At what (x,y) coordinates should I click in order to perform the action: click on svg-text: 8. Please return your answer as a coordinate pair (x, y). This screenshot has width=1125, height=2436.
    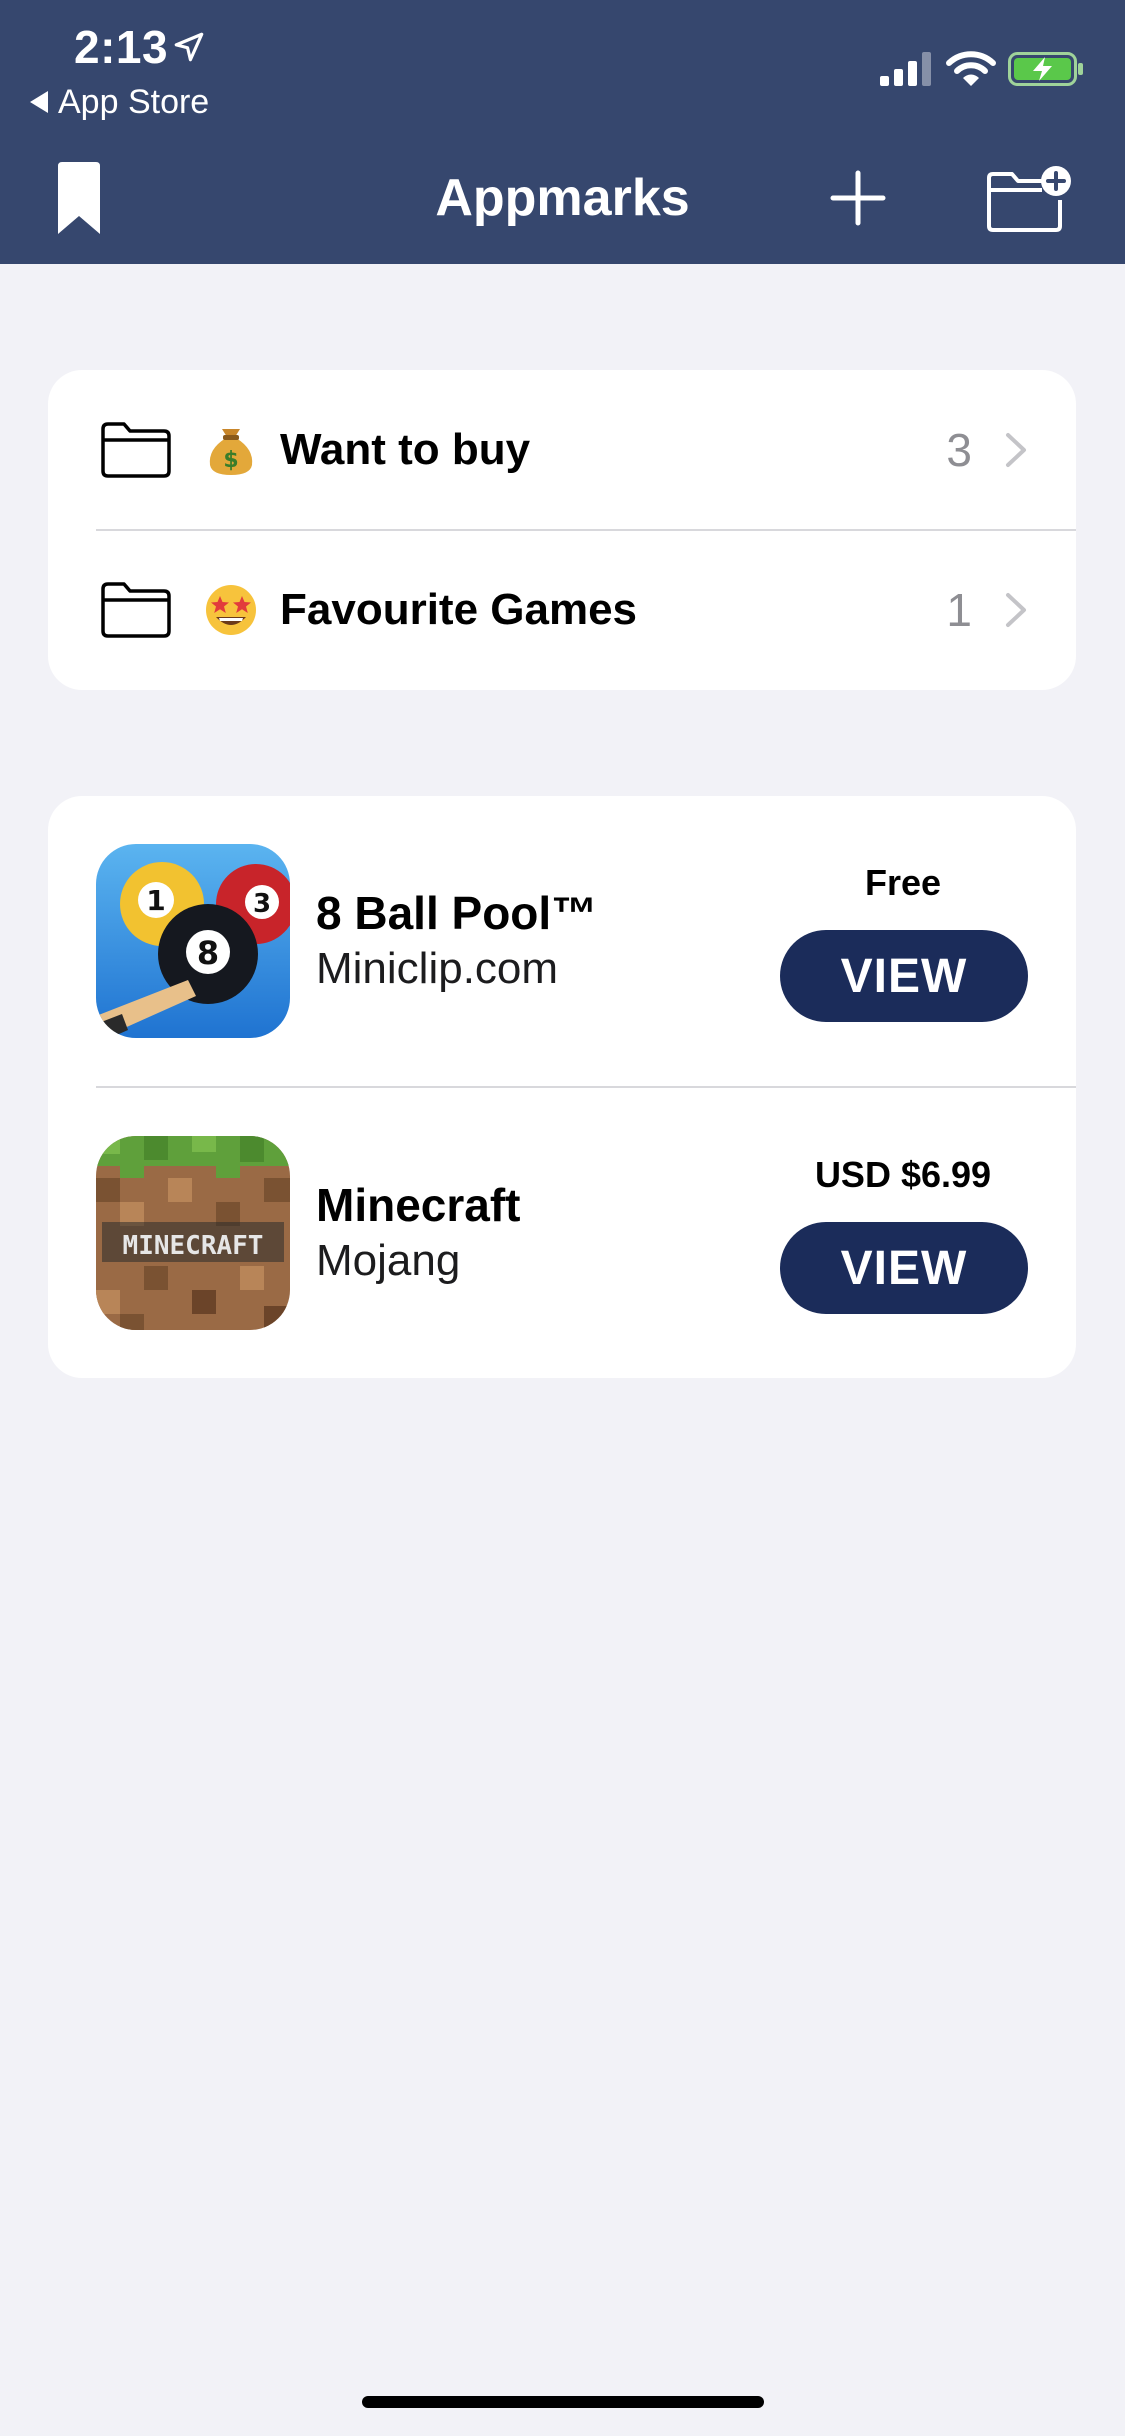
    Looking at the image, I should click on (208, 953).